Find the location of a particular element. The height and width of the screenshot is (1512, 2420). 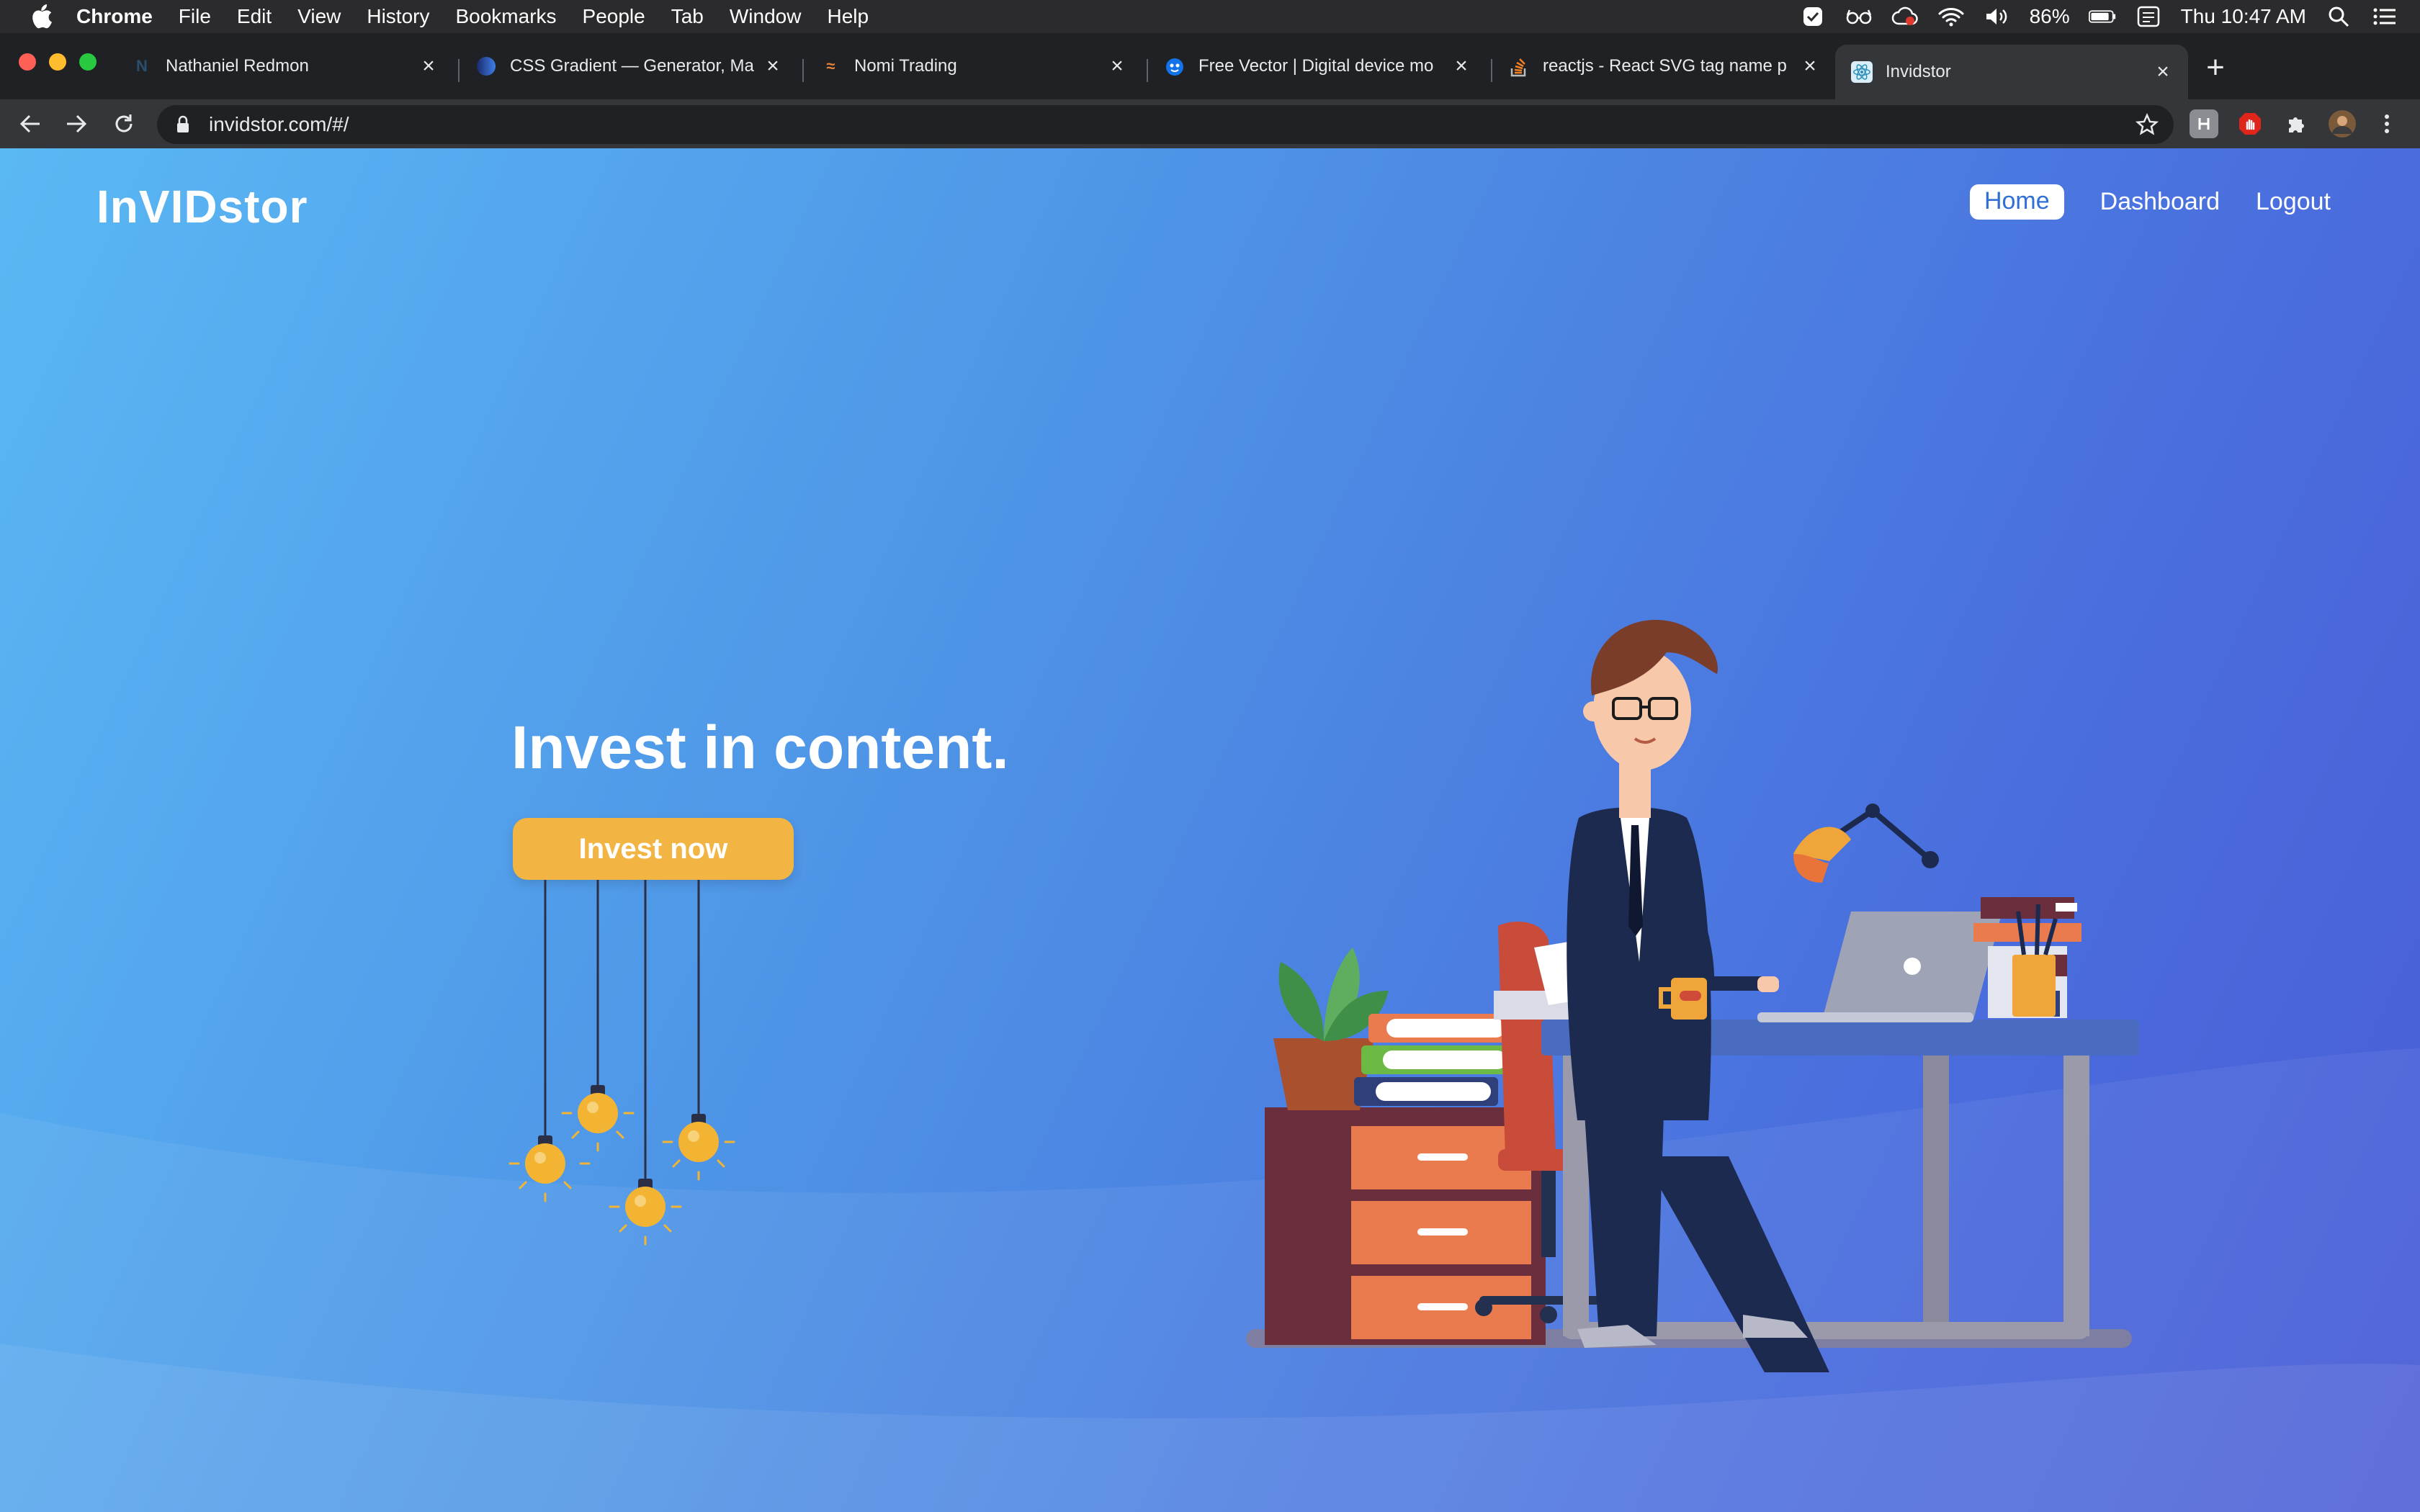

url-text: invidstor.com/#/ is located at coordinates (279, 124).